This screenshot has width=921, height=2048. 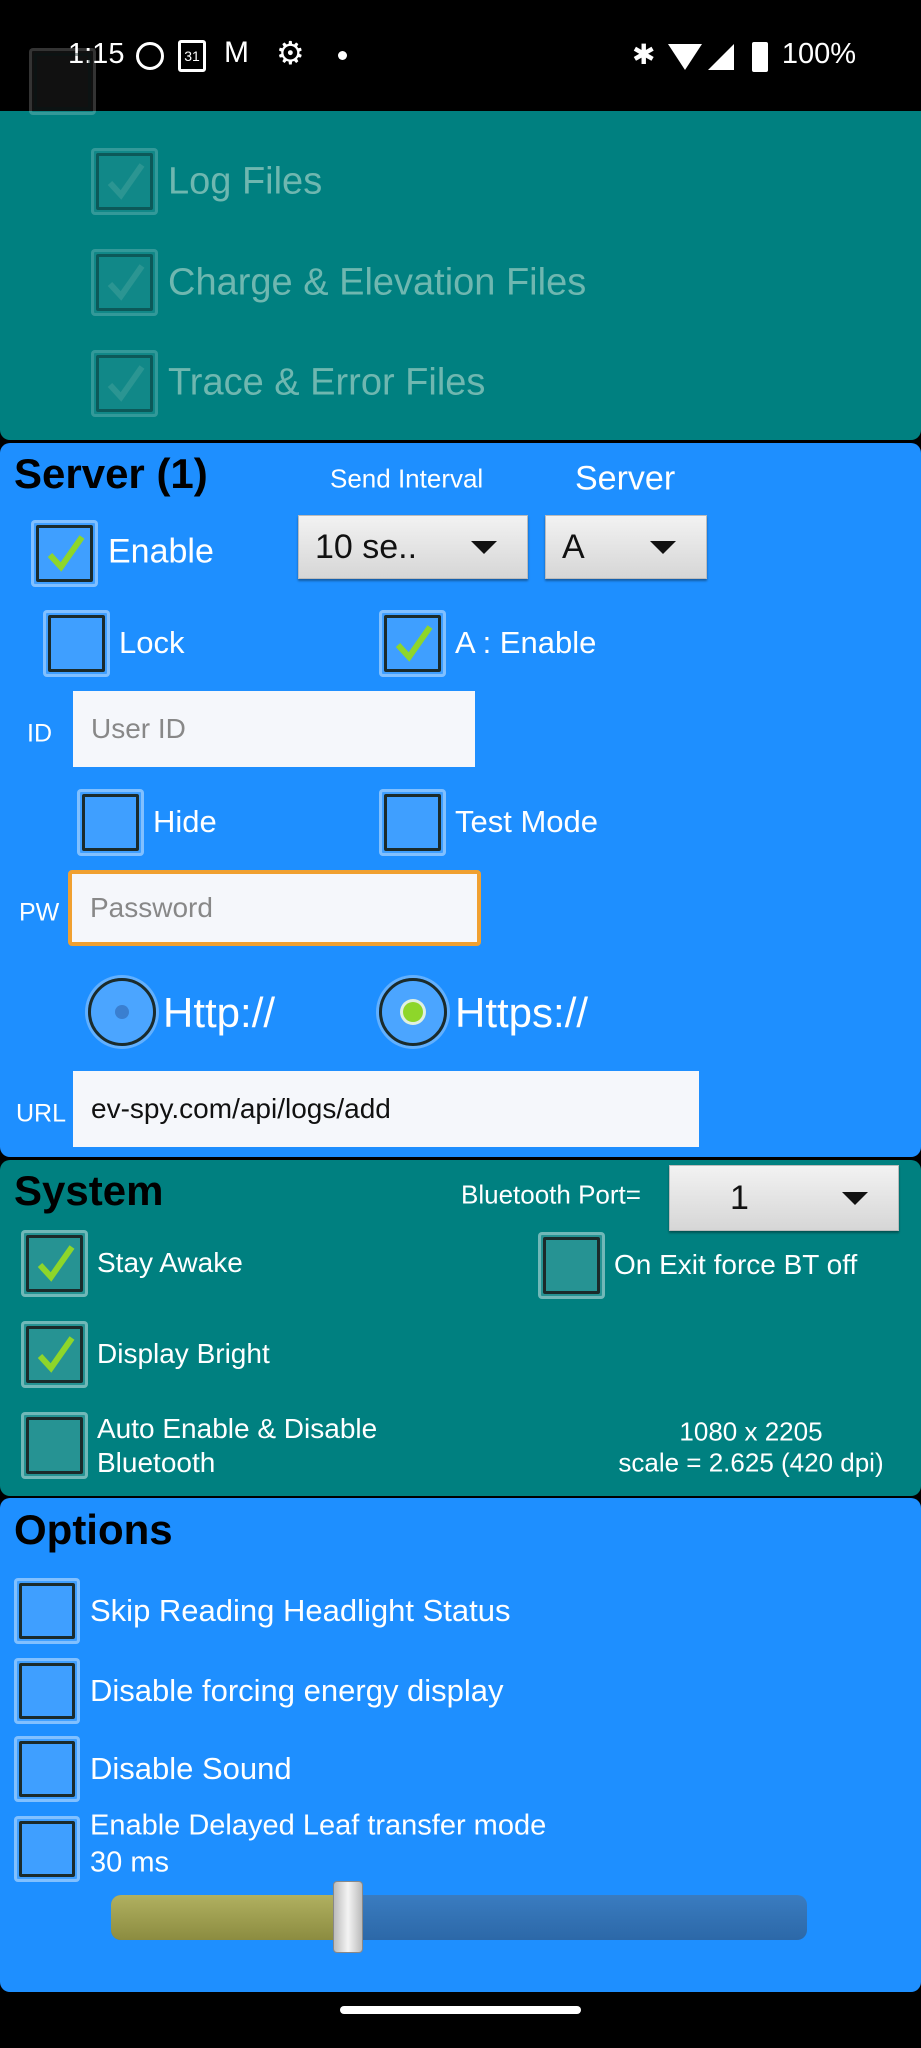 I want to click on disable-energy-label: Disable forcing energy display, so click(x=297, y=1690).